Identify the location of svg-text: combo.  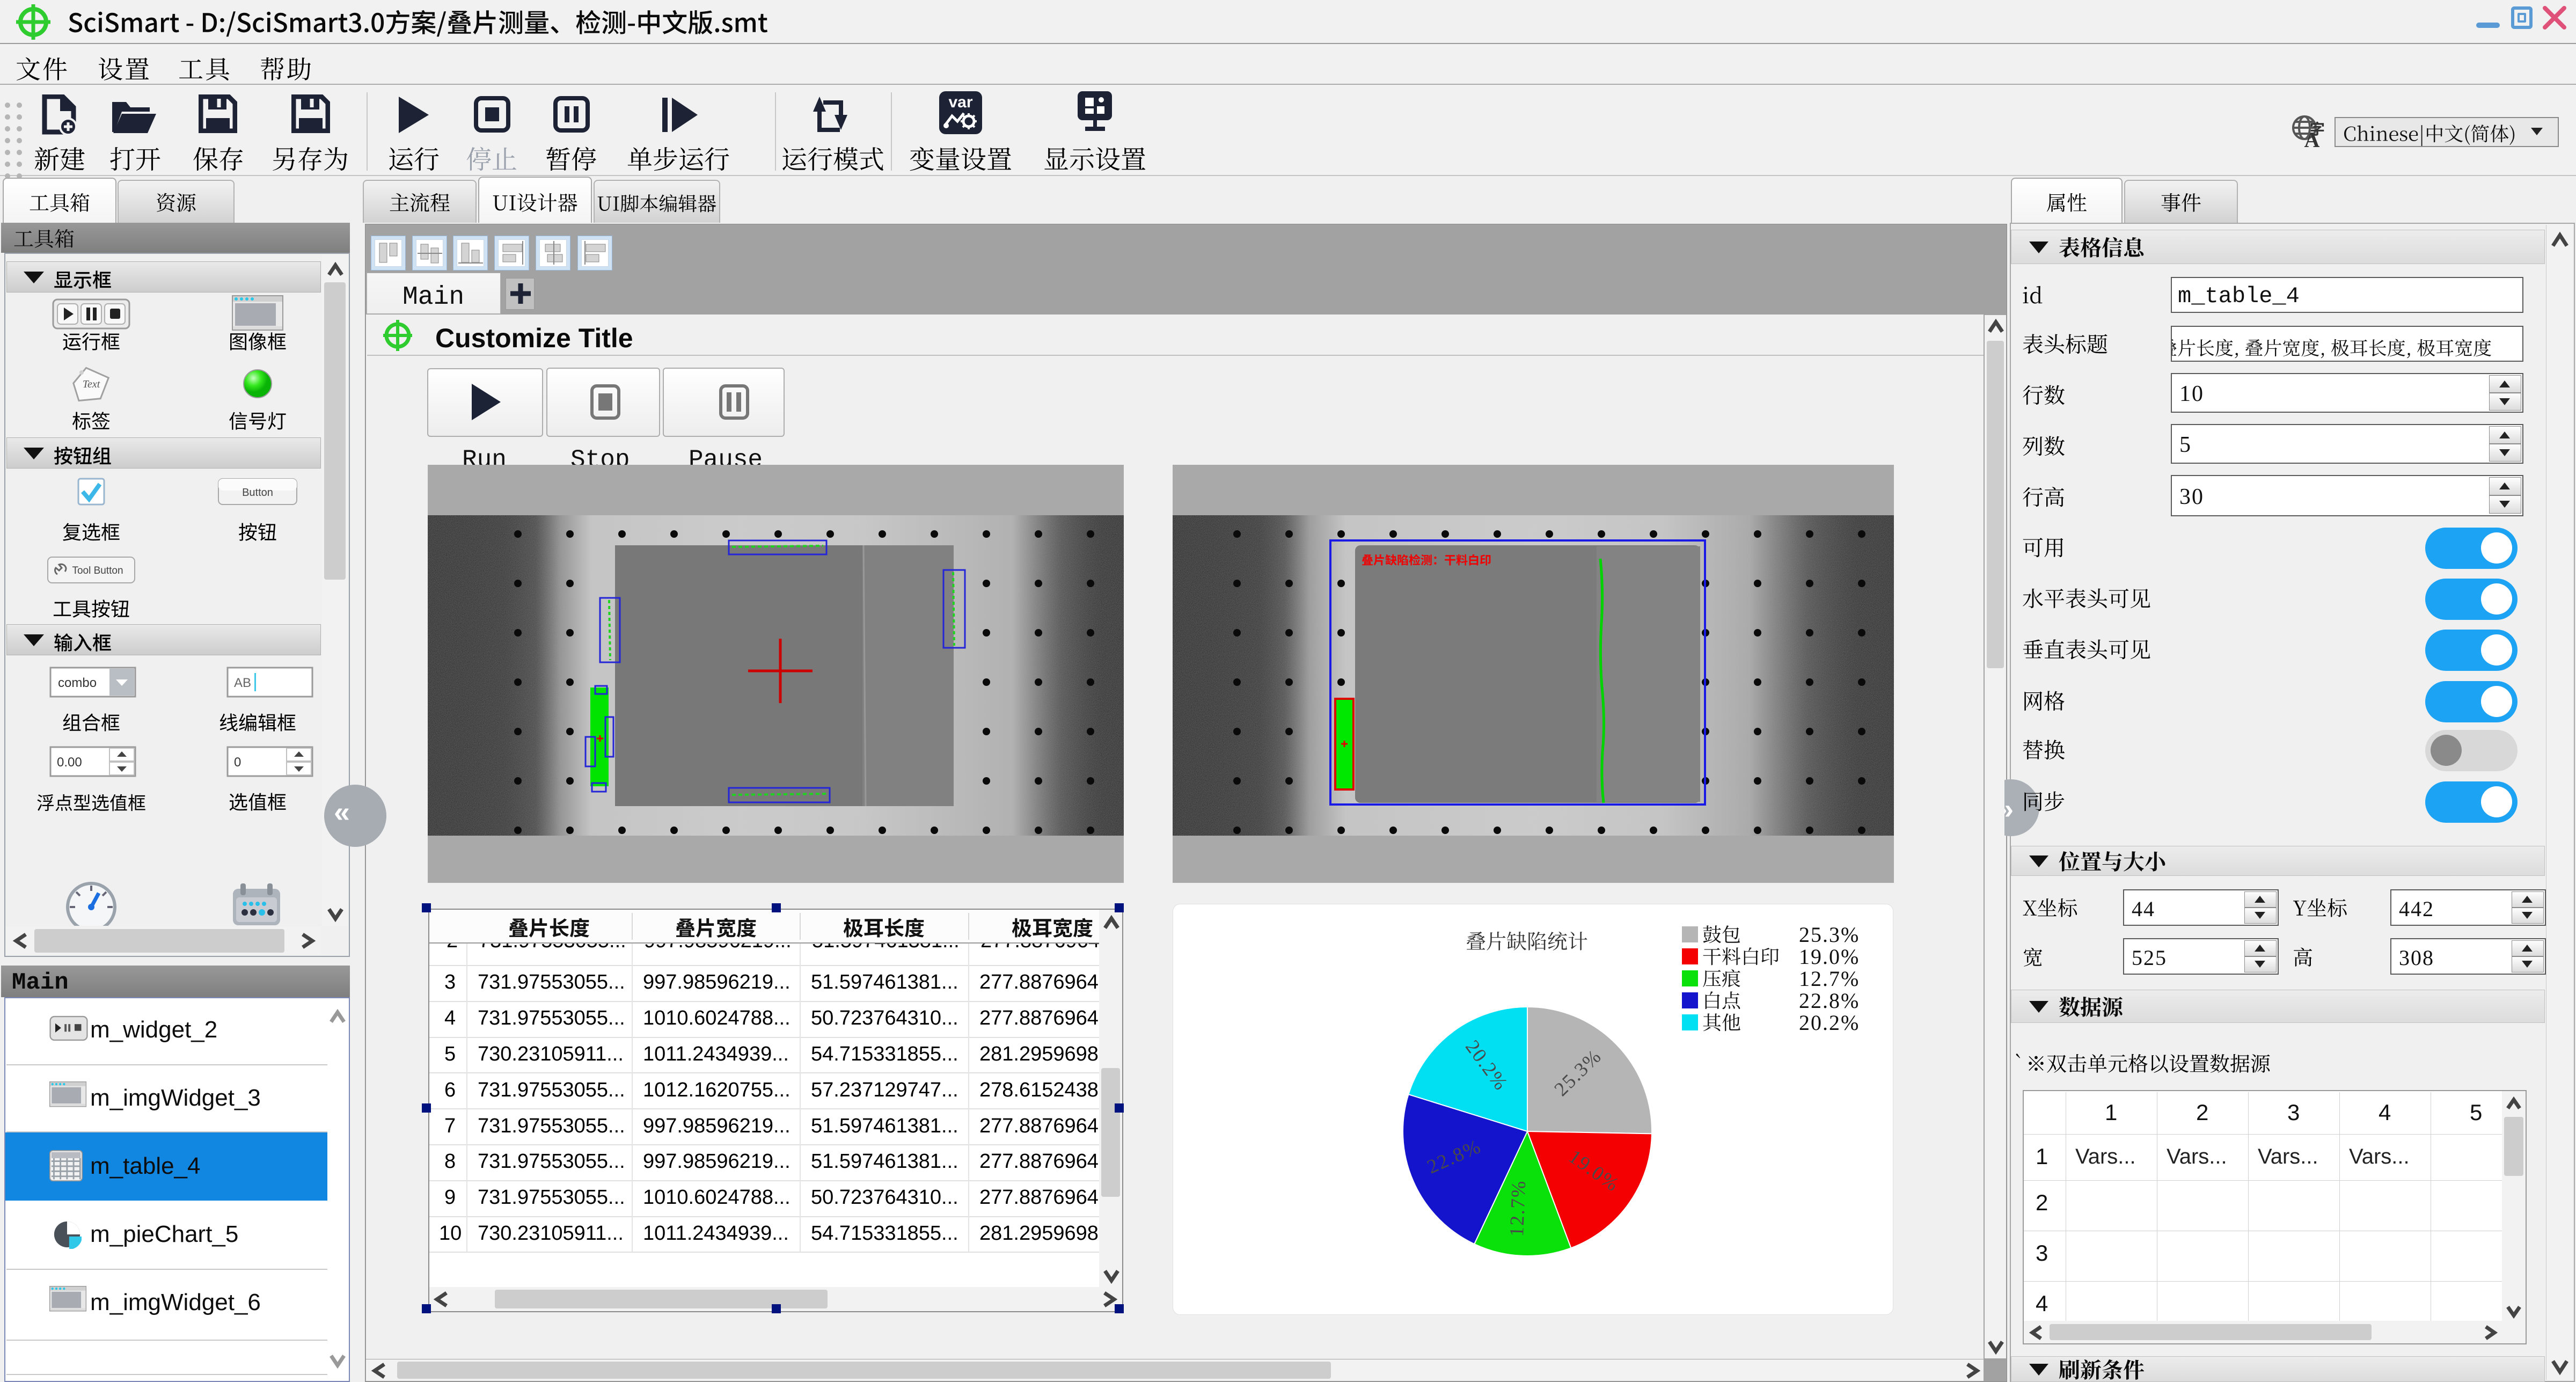
(77, 683).